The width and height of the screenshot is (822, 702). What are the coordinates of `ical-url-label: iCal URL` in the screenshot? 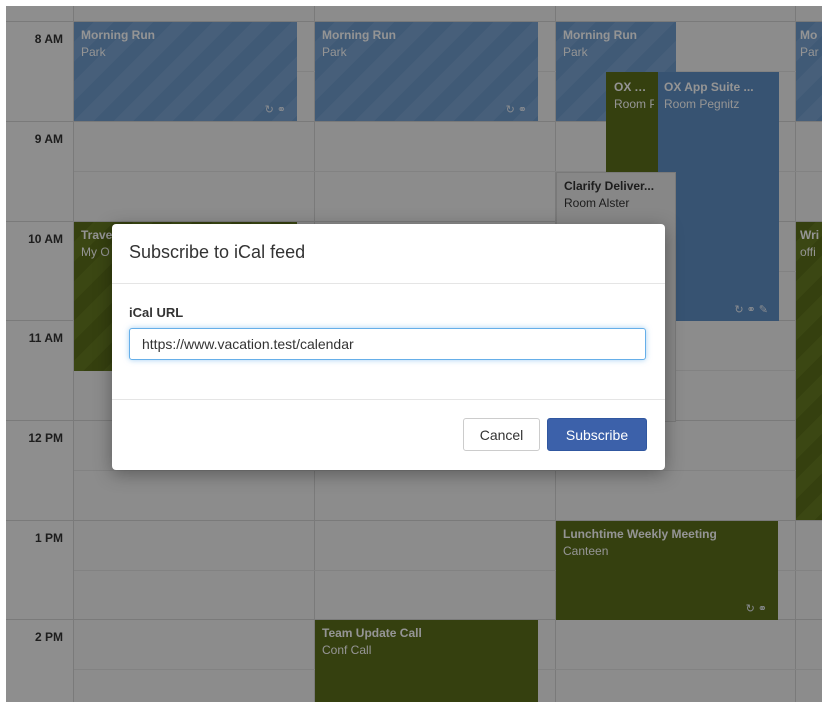 It's located at (156, 312).